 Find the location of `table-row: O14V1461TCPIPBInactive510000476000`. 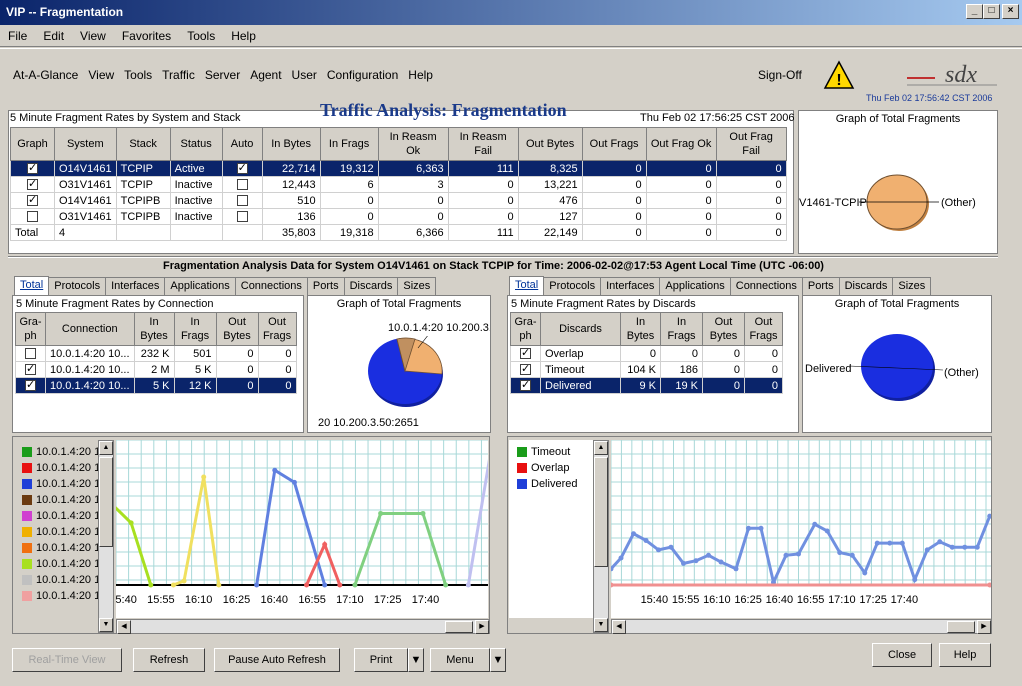

table-row: O14V1461TCPIPBInactive510000476000 is located at coordinates (398, 200).